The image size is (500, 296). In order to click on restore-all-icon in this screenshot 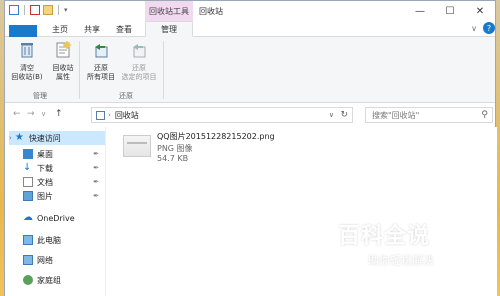, I will do `click(101, 51)`.